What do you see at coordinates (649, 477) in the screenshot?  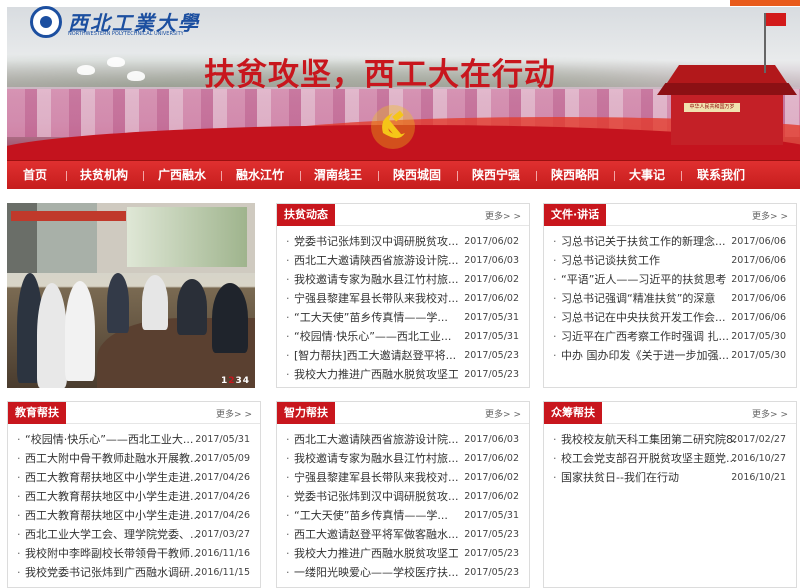 I see `list-item-title: 国家扶贫日--我们在行动` at bounding box center [649, 477].